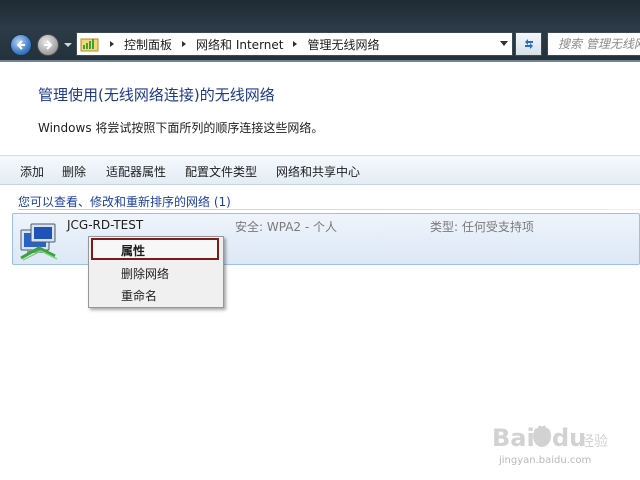 This screenshot has width=640, height=480. Describe the element at coordinates (329, 209) in the screenshot. I see `group-divider` at that location.